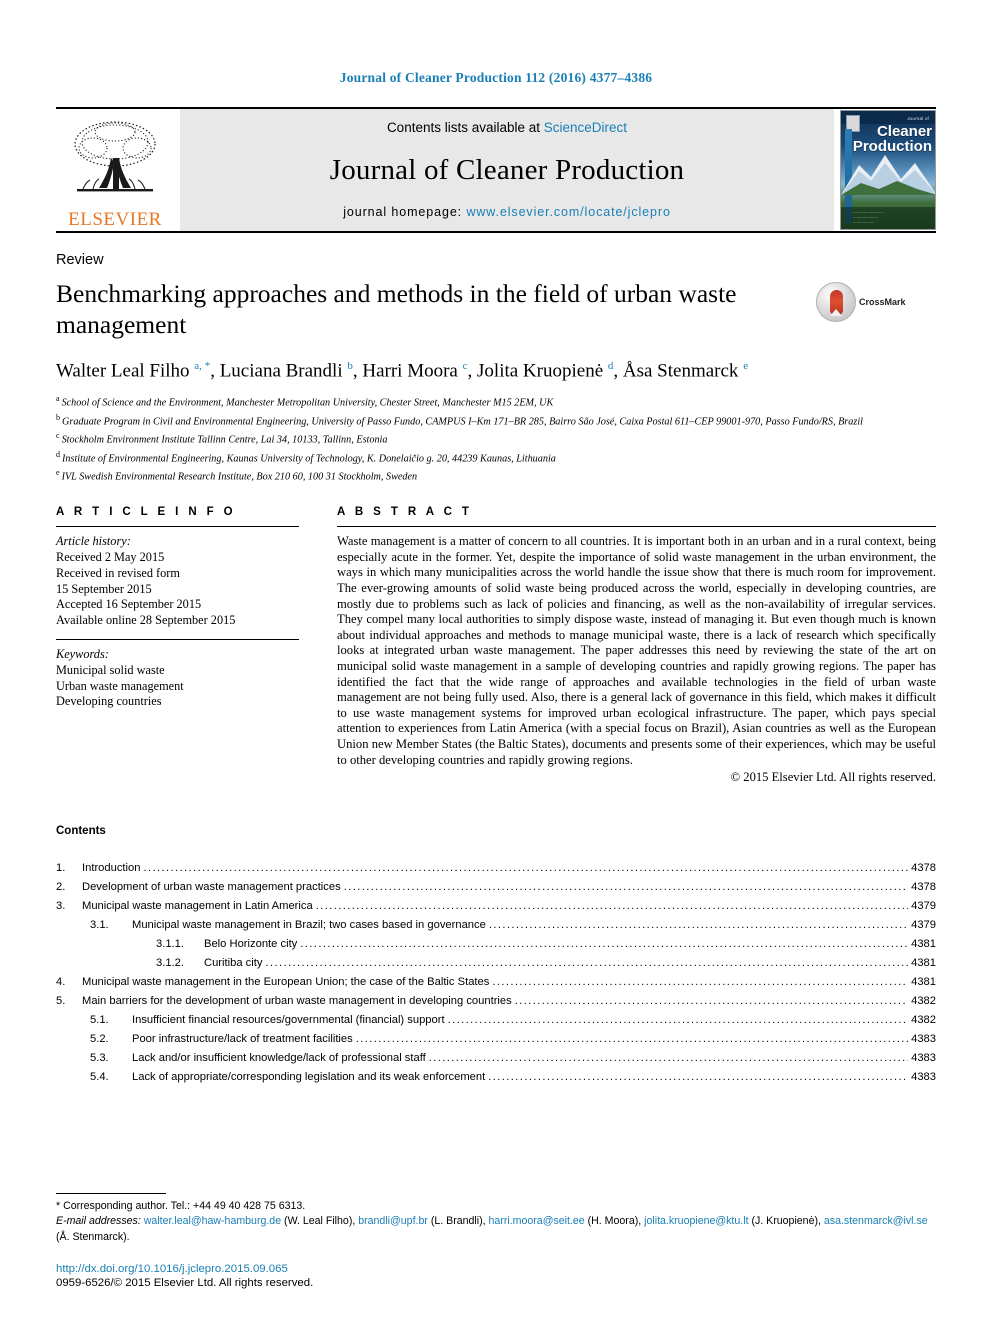 The height and width of the screenshot is (1323, 992). Describe the element at coordinates (233, 963) in the screenshot. I see `contents-entry-label: Curitiba city` at that location.